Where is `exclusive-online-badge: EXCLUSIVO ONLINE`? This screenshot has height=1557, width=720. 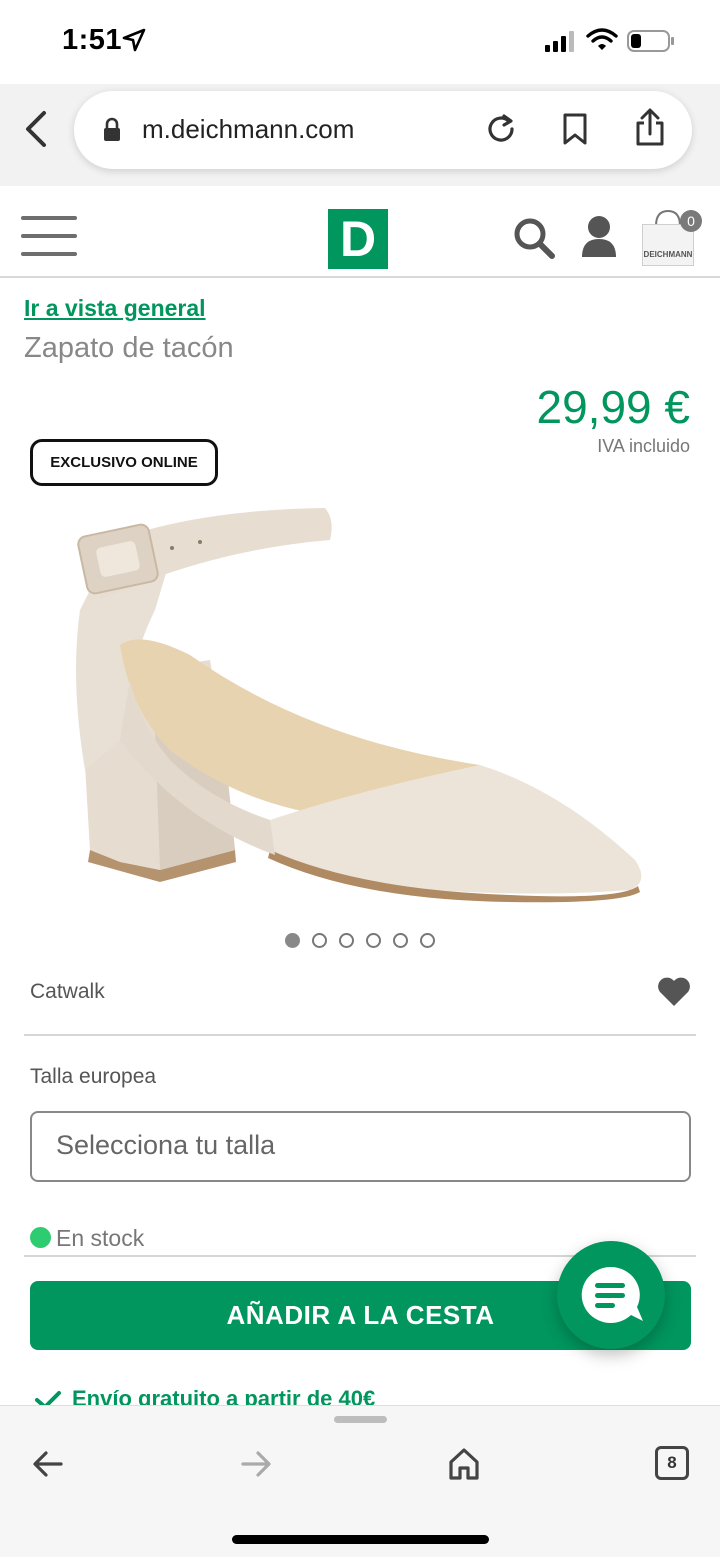
exclusive-online-badge: EXCLUSIVO ONLINE is located at coordinates (124, 462).